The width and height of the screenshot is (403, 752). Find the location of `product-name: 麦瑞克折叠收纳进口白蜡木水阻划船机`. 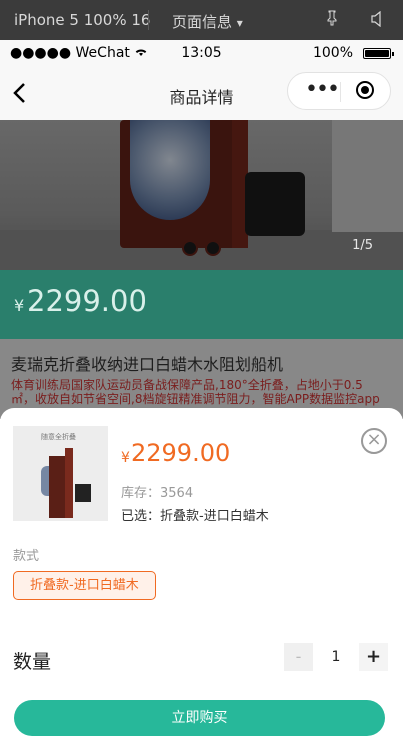

product-name: 麦瑞克折叠收纳进口白蜡木水阻划船机 is located at coordinates (147, 364).